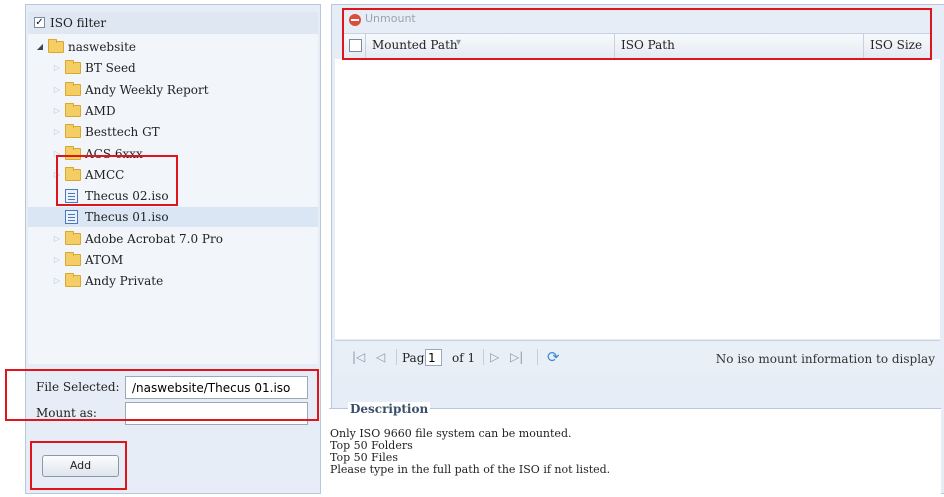 The image size is (944, 497). Describe the element at coordinates (516, 357) in the screenshot. I see `last-page-icon: ▷|` at that location.